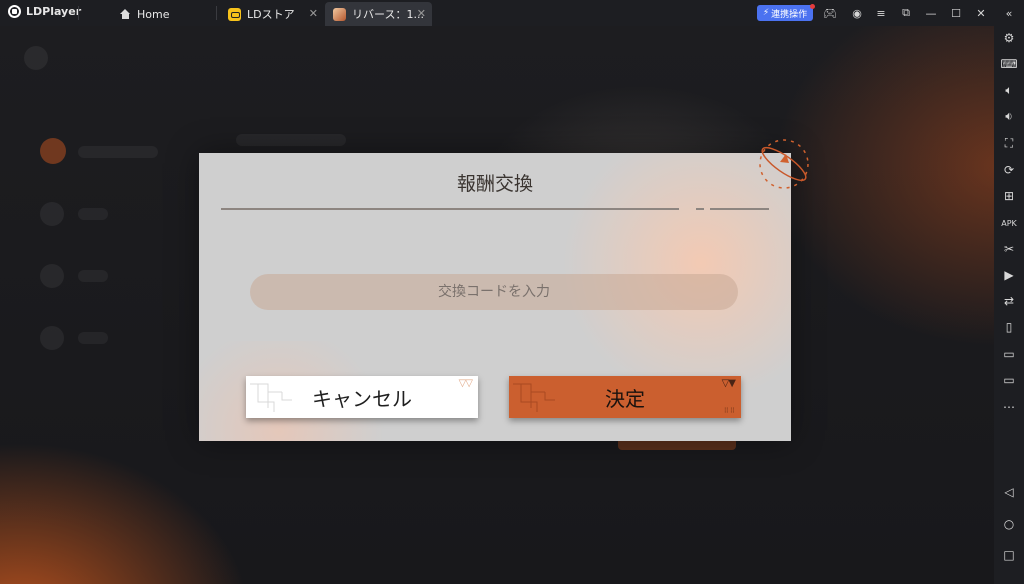 The width and height of the screenshot is (1024, 584). Describe the element at coordinates (728, 383) in the screenshot. I see `corner-triangle-icon: ▽▼` at that location.